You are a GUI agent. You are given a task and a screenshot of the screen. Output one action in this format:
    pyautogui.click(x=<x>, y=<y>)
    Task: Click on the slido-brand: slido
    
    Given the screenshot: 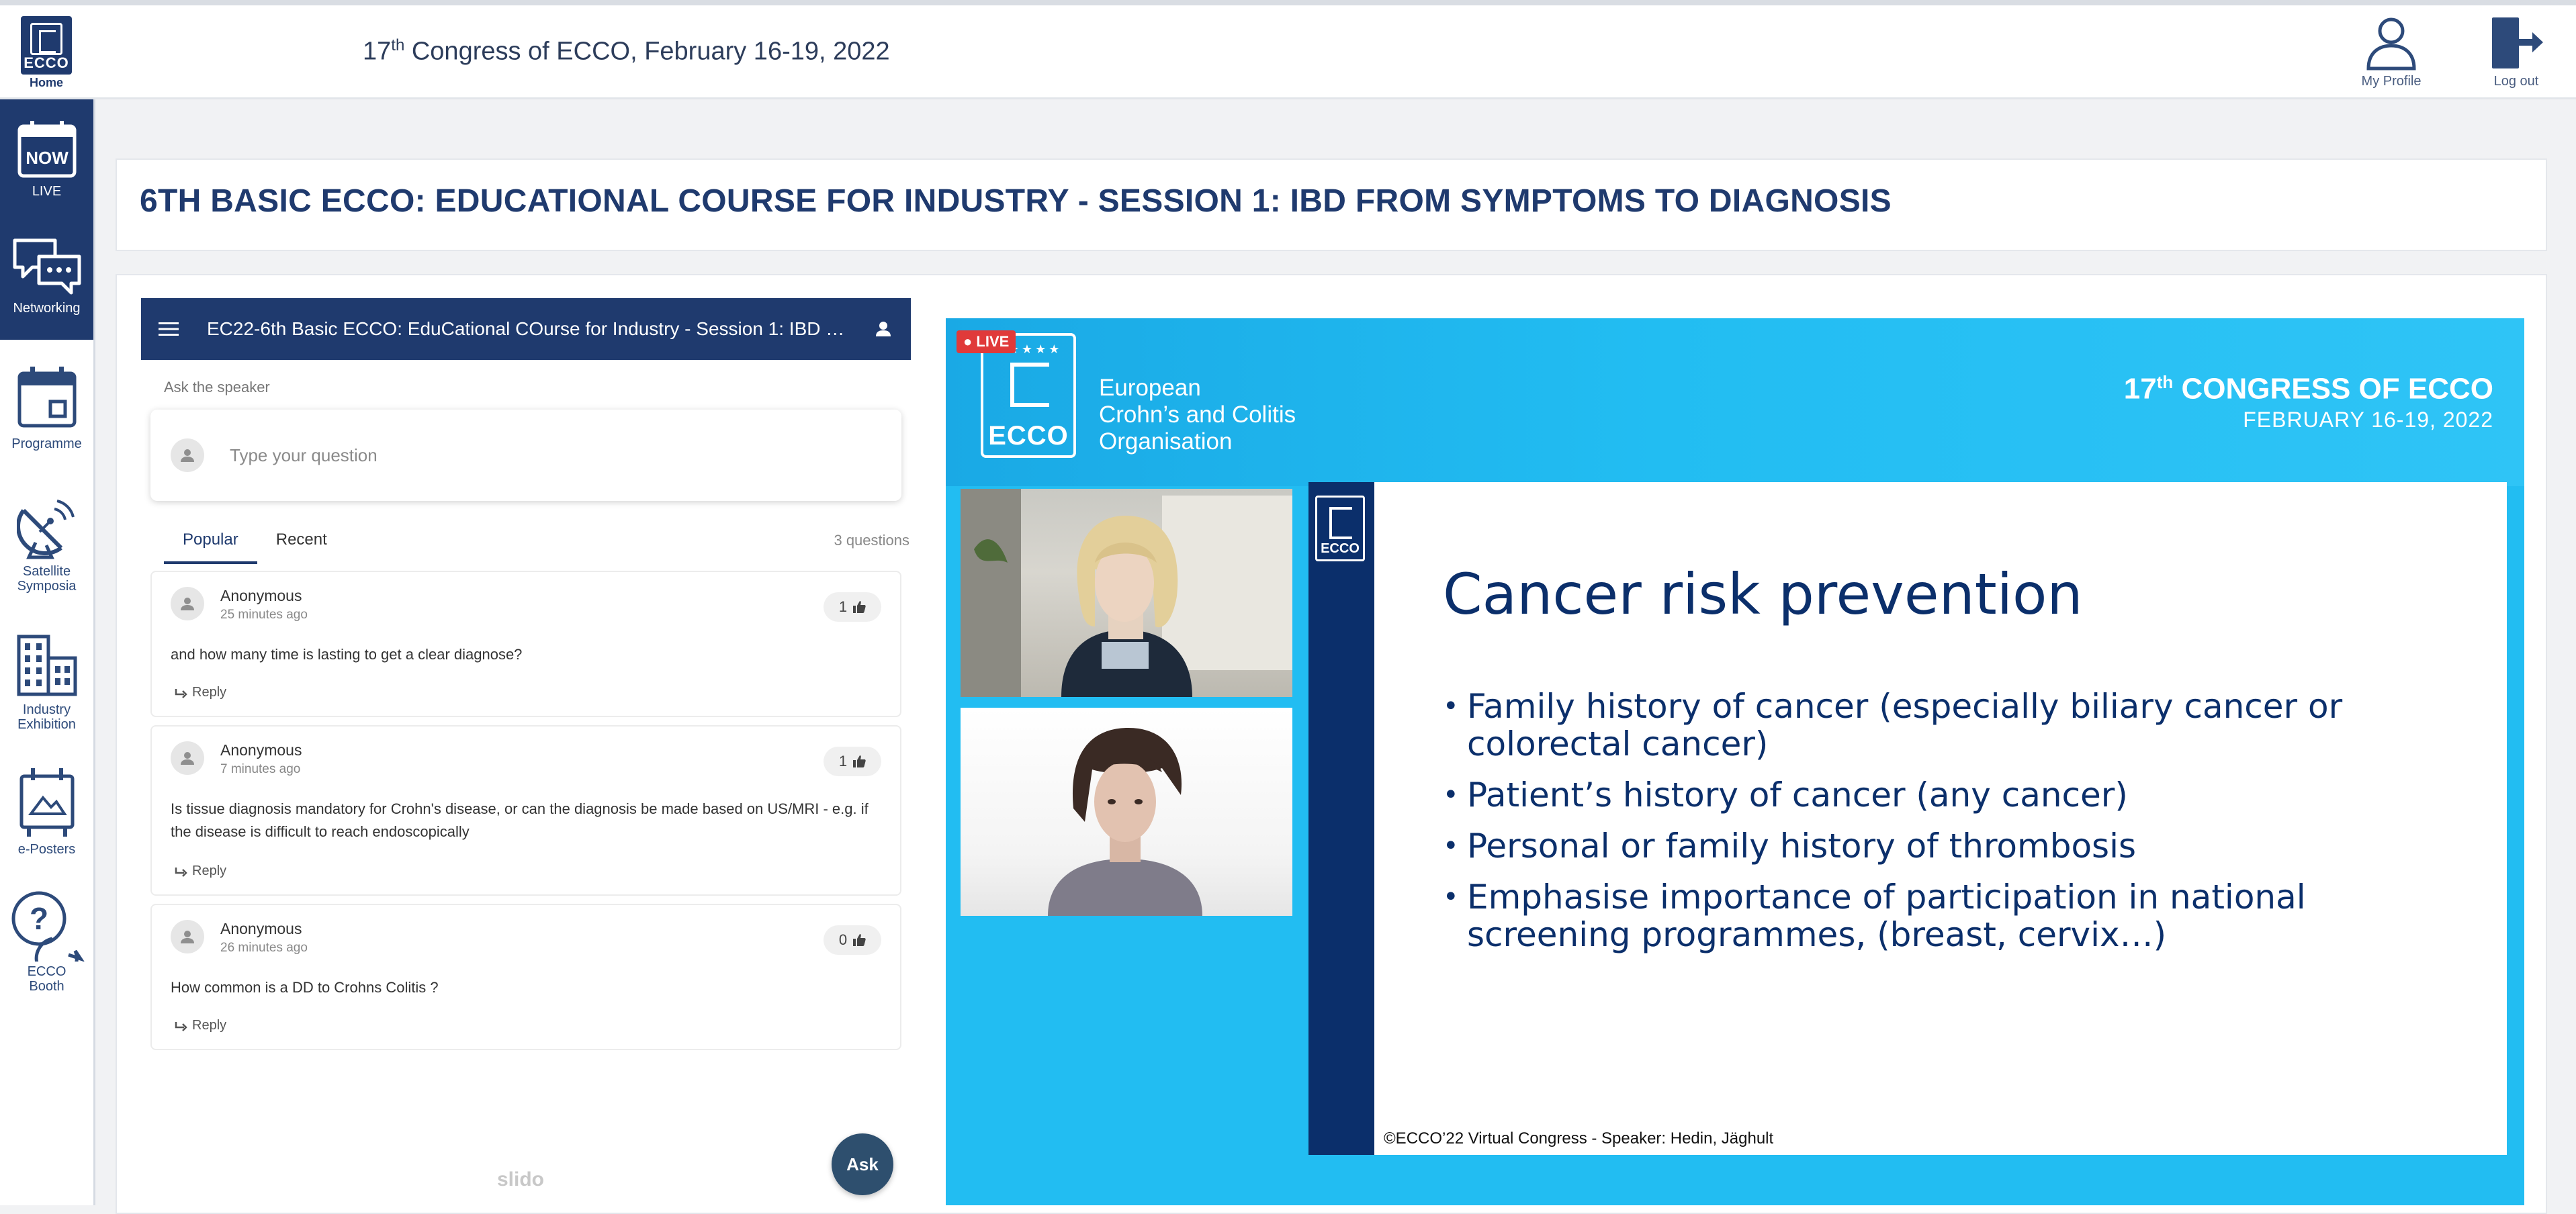 What is the action you would take?
    pyautogui.click(x=521, y=1179)
    